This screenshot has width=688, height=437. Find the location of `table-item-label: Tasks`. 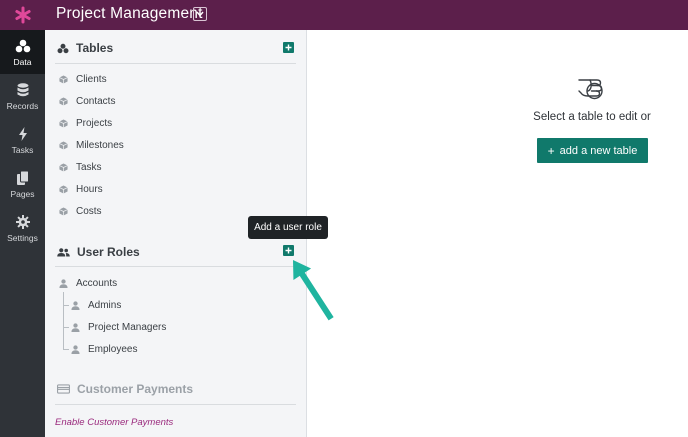

table-item-label: Tasks is located at coordinates (89, 167).